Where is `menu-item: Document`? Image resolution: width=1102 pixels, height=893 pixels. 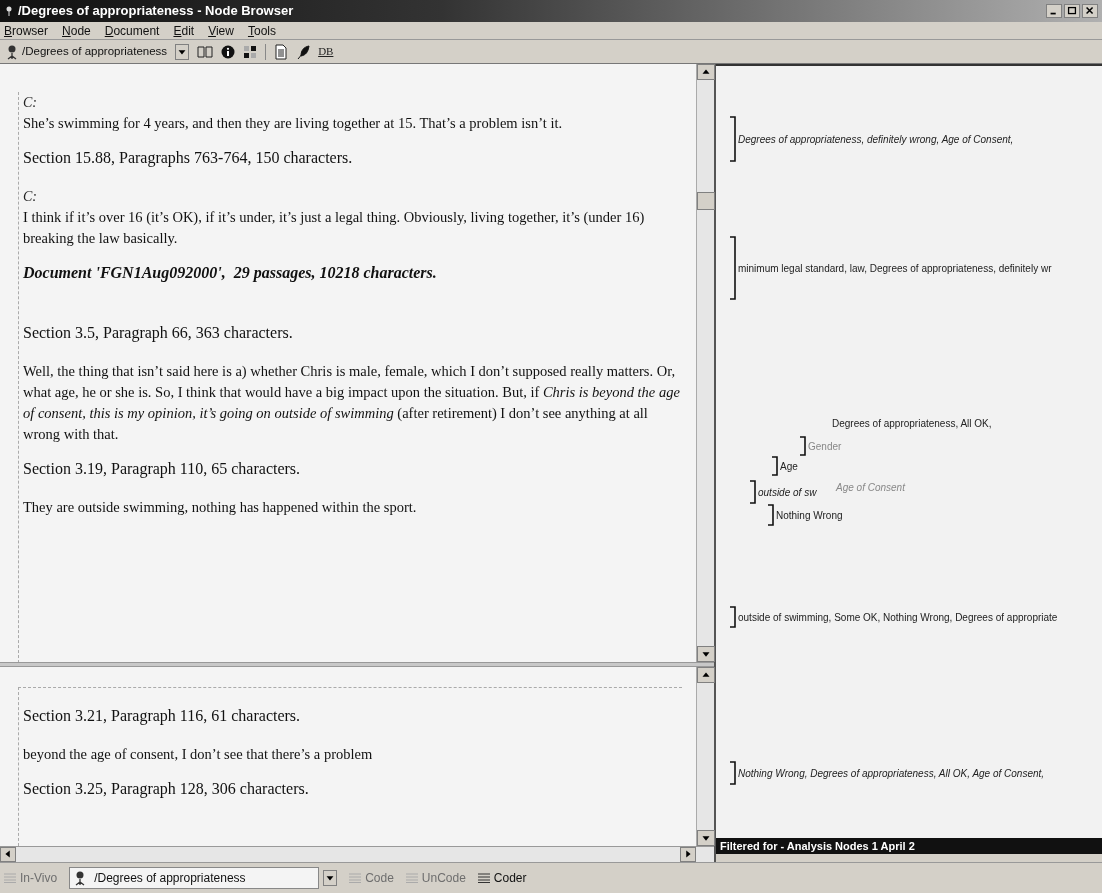 menu-item: Document is located at coordinates (132, 30).